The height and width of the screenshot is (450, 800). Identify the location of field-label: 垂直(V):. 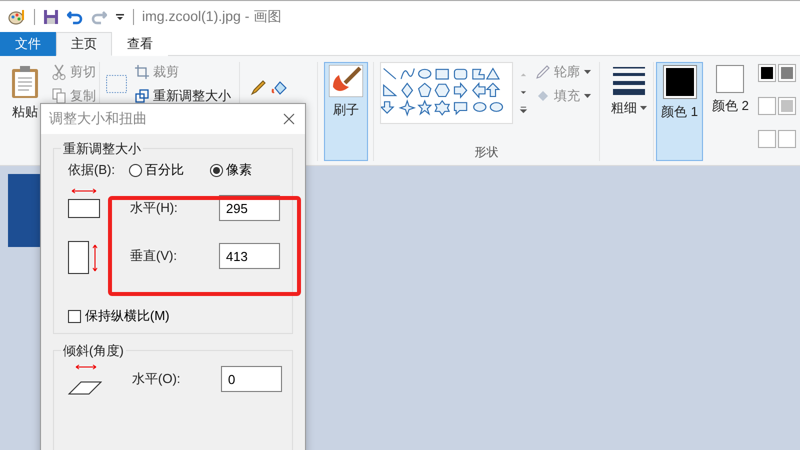
(153, 256).